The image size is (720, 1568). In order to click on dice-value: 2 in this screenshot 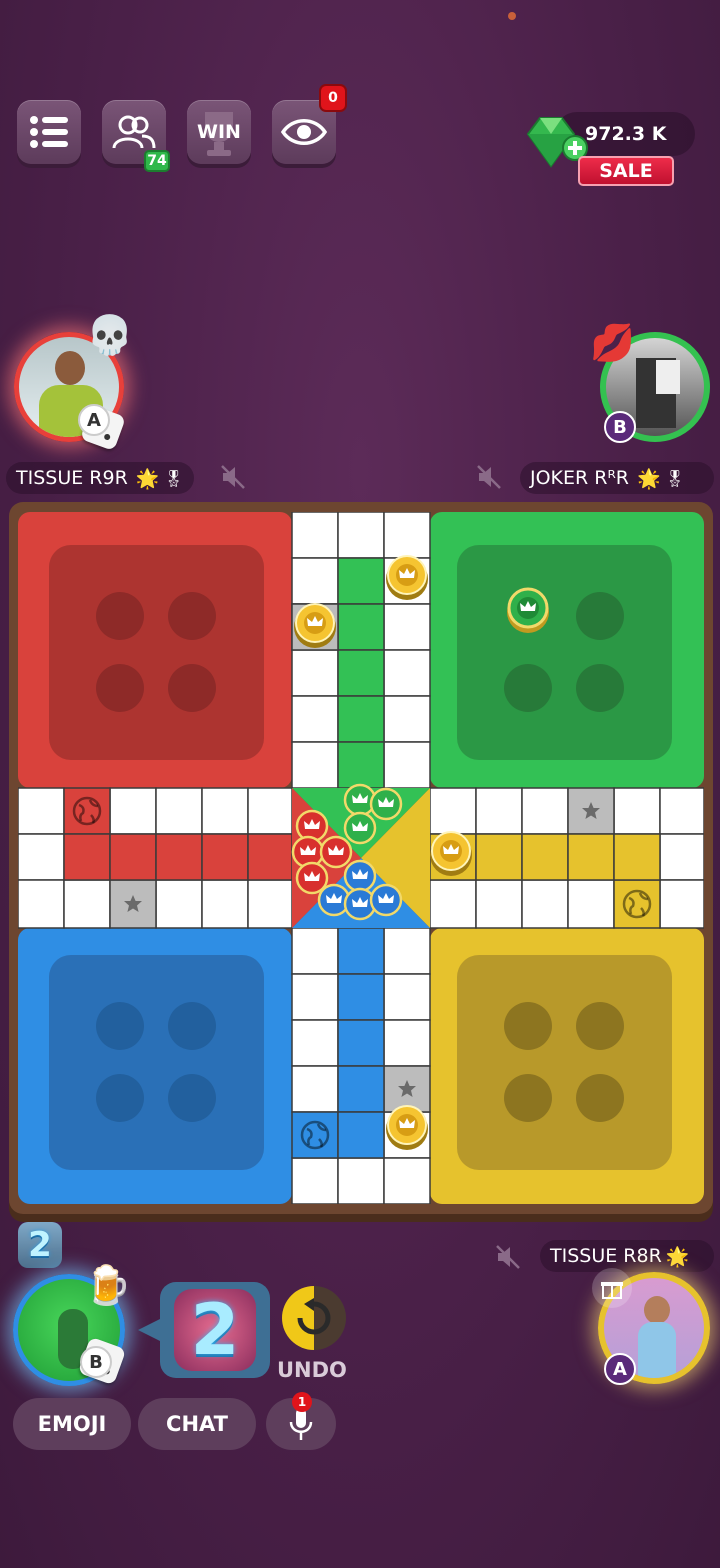, I will do `click(215, 1330)`.